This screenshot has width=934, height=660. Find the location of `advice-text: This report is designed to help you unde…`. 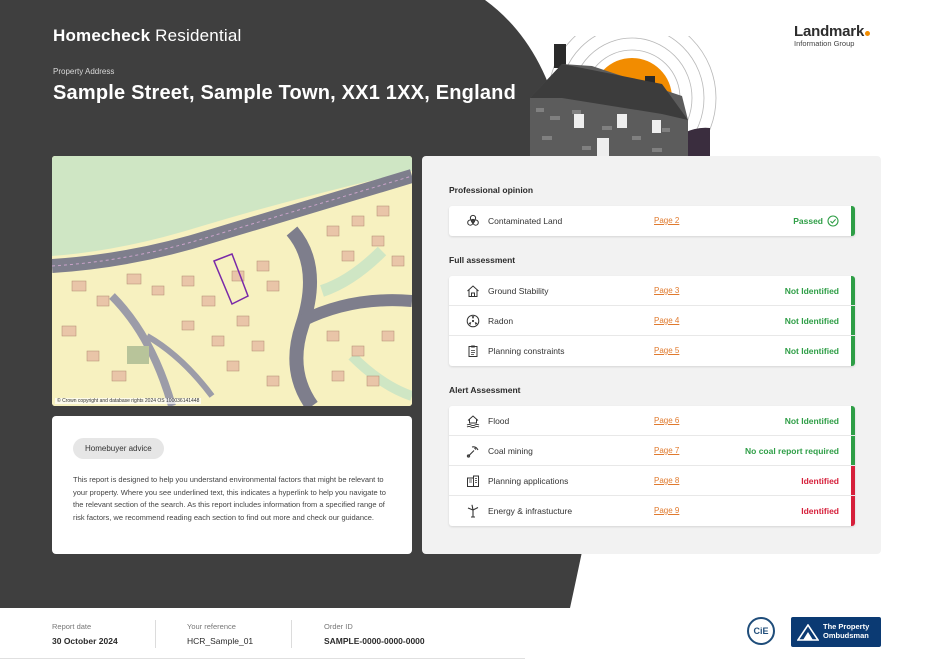

advice-text: This report is designed to help you unde… is located at coordinates (229, 498).